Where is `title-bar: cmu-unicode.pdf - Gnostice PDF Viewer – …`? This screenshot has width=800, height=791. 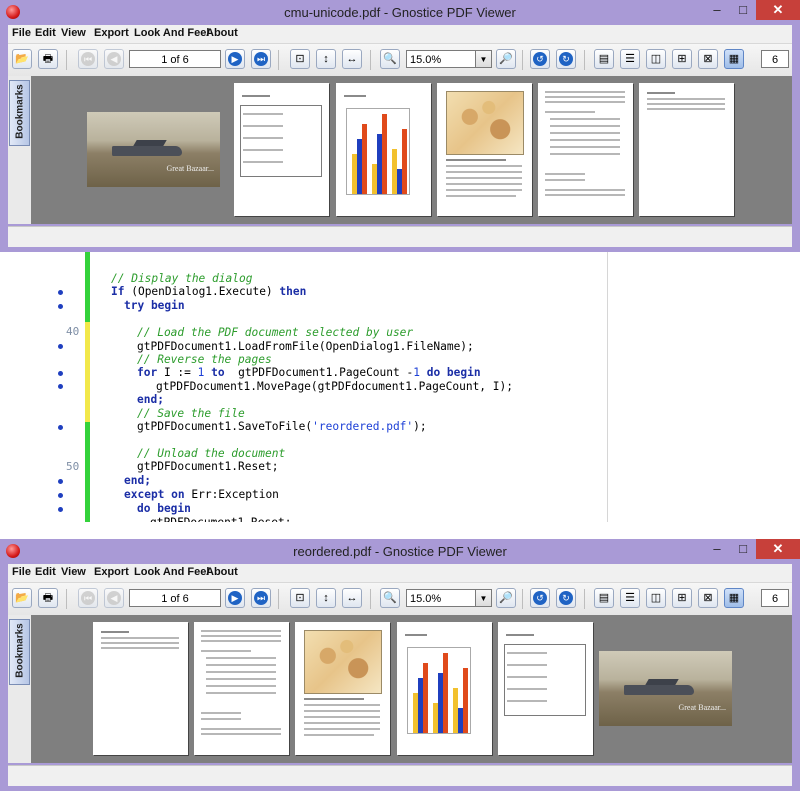 title-bar: cmu-unicode.pdf - Gnostice PDF Viewer – … is located at coordinates (400, 12).